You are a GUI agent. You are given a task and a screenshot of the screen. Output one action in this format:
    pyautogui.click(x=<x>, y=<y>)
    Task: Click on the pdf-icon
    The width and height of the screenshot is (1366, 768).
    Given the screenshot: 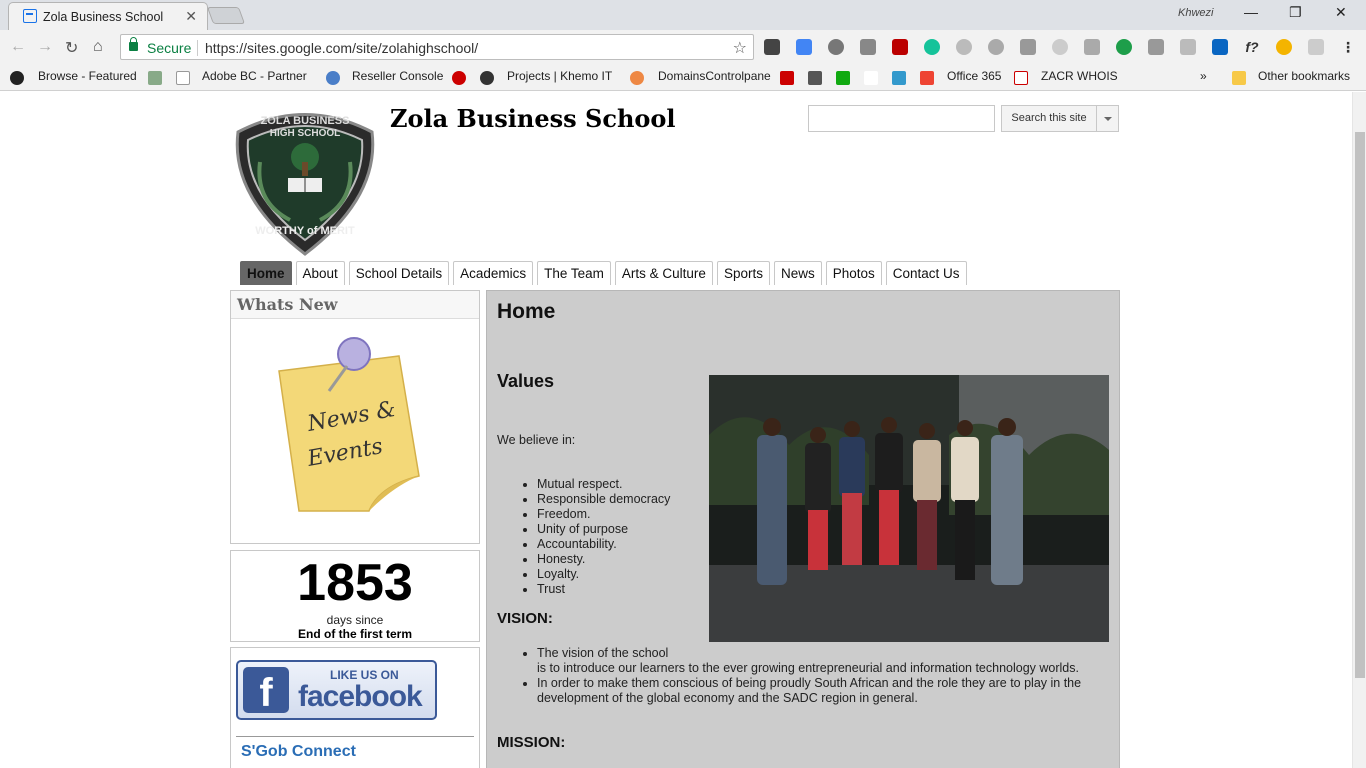 What is the action you would take?
    pyautogui.click(x=900, y=47)
    